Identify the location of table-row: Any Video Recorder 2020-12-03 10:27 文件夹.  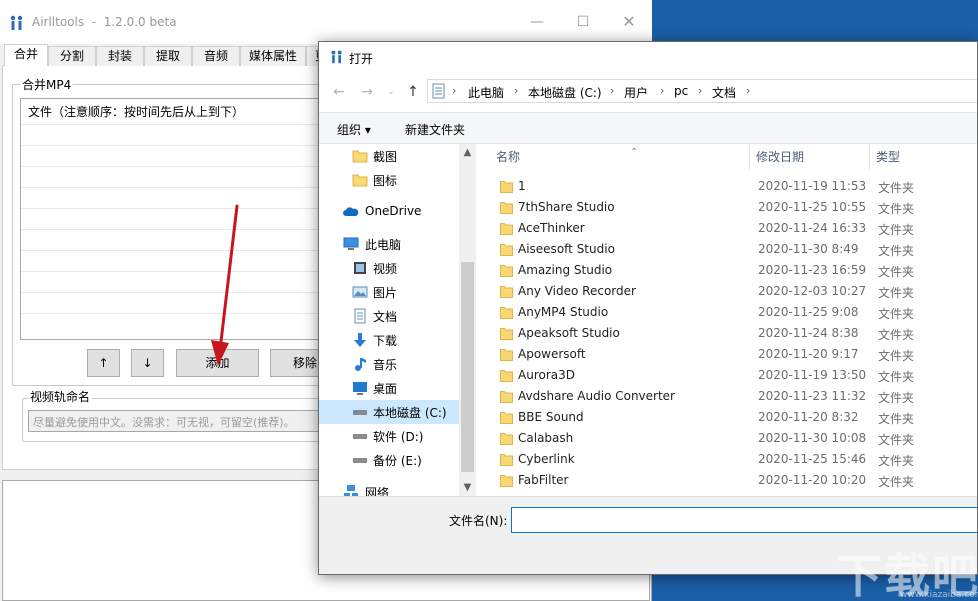
(726, 291).